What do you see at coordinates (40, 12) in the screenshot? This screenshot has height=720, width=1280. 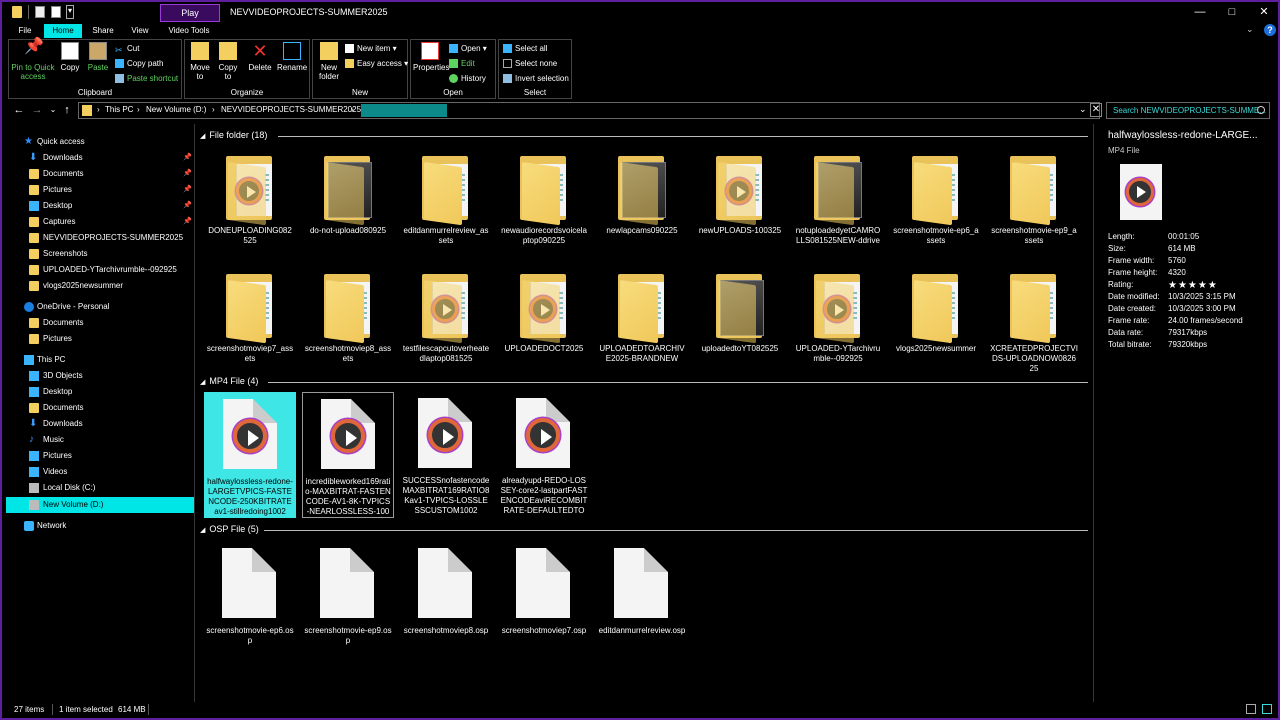 I see `properties-icon` at bounding box center [40, 12].